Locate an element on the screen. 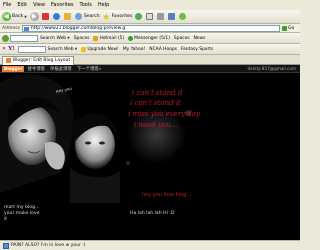  toolbar: ◀ Back ▼ ▶ Search Favorites is located at coordinates (150, 17).